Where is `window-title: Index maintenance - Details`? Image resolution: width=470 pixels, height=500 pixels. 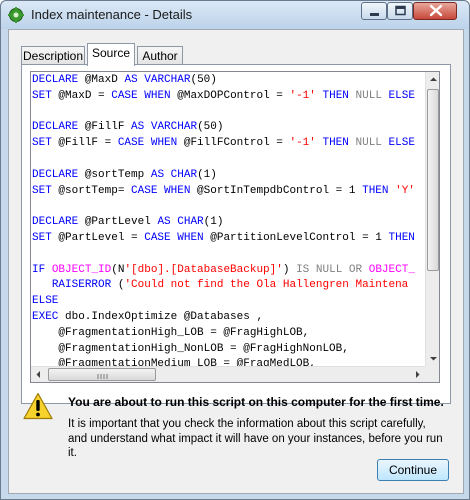 window-title: Index maintenance - Details is located at coordinates (112, 14).